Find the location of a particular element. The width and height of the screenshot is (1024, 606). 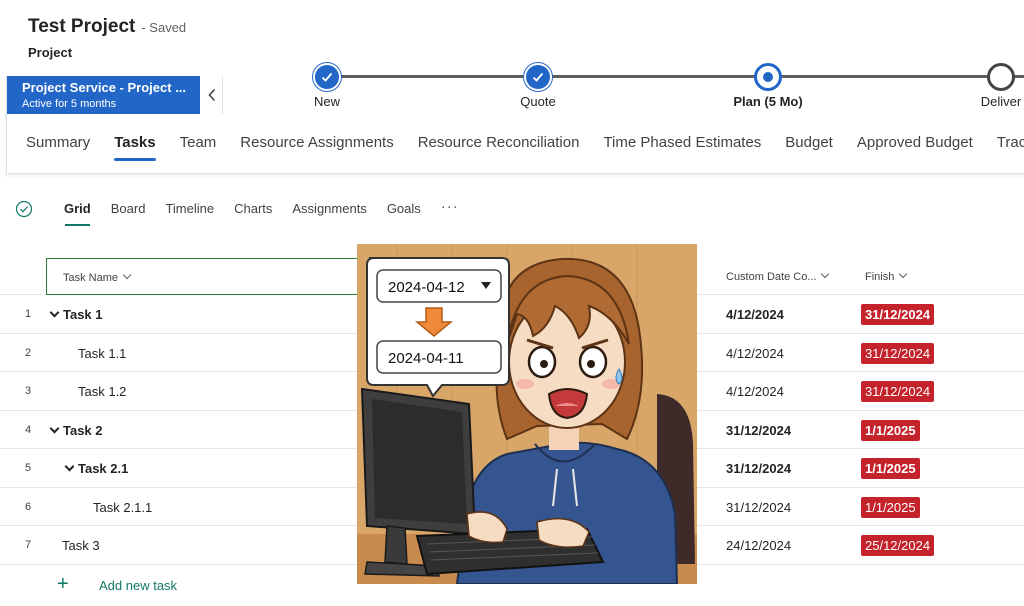

row-number: 2 is located at coordinates (28, 352).